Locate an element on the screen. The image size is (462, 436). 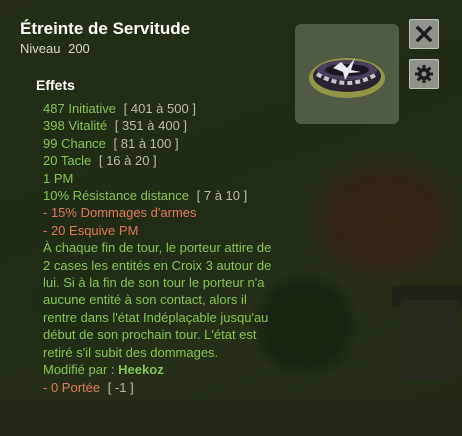
effect-range: [ -1 ] is located at coordinates (120, 387).